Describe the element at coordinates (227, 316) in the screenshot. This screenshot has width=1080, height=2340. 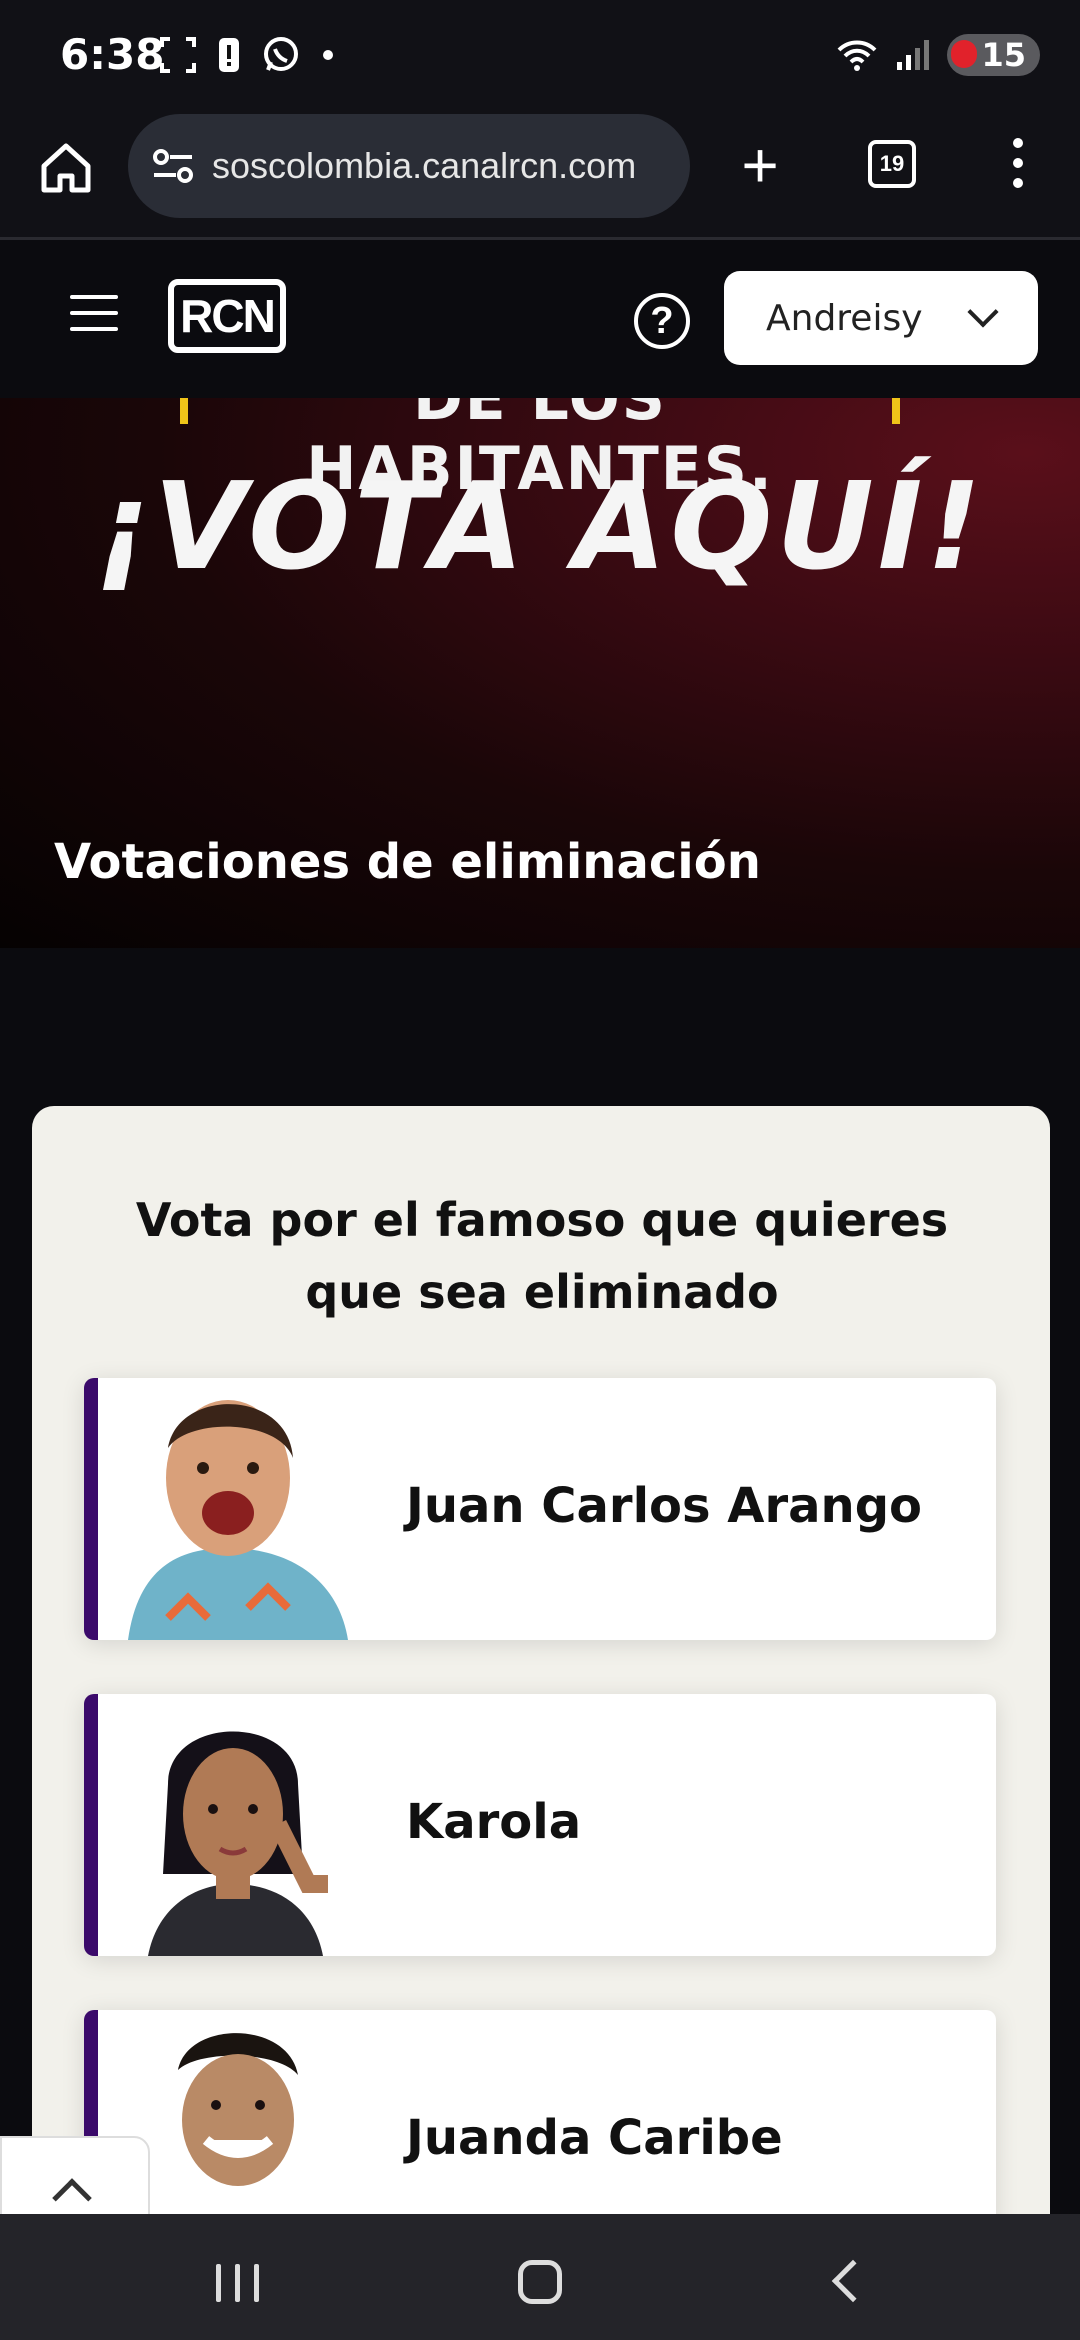
I see `rcn-logo: RCN` at that location.